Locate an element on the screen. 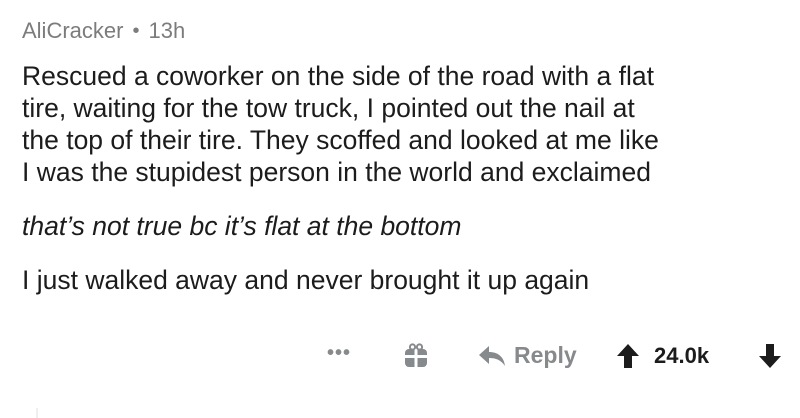 The width and height of the screenshot is (800, 418). upvote-arrow-icon is located at coordinates (628, 356).